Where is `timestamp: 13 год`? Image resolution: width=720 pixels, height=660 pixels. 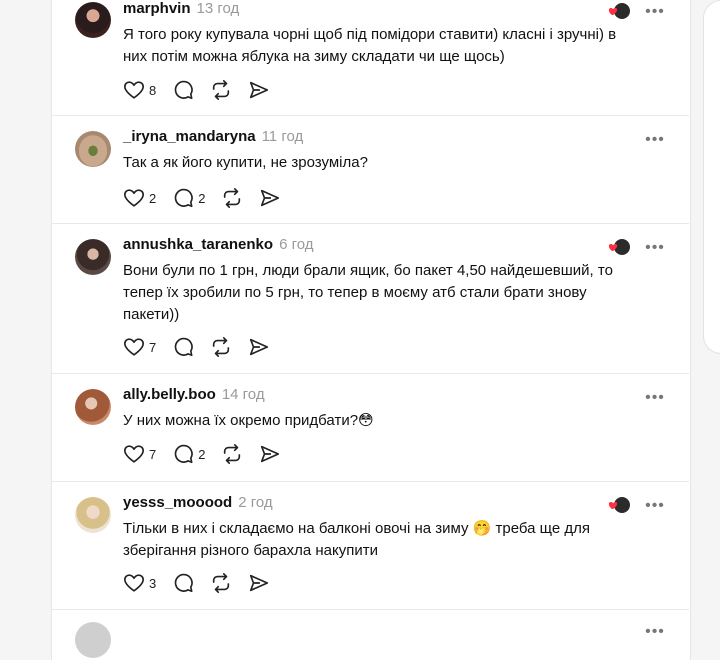 timestamp: 13 год is located at coordinates (218, 8).